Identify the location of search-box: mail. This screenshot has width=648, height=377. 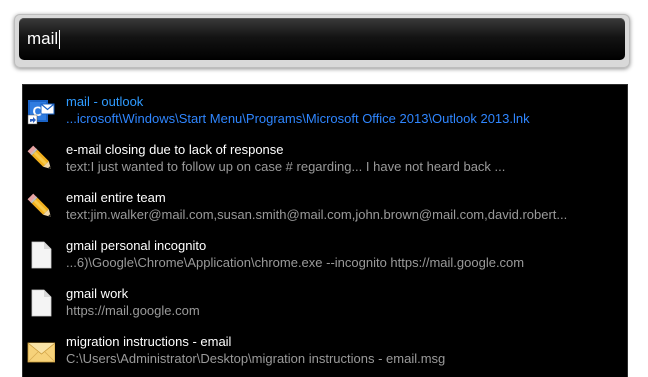
(322, 39).